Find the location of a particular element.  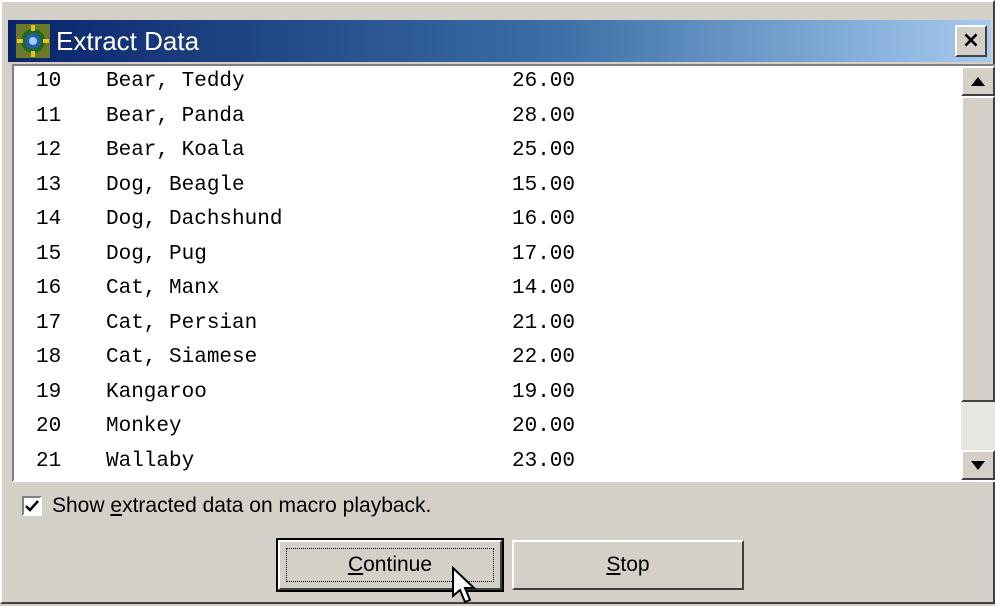

list-item: 10 Bear, Teddy 26.00 is located at coordinates (486, 83).